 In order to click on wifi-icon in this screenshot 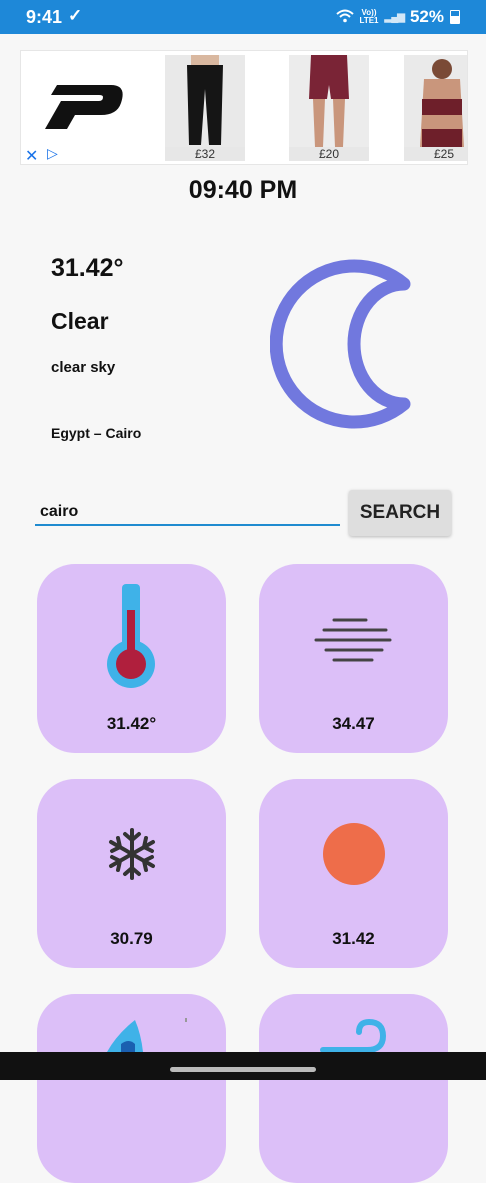, I will do `click(344, 17)`.